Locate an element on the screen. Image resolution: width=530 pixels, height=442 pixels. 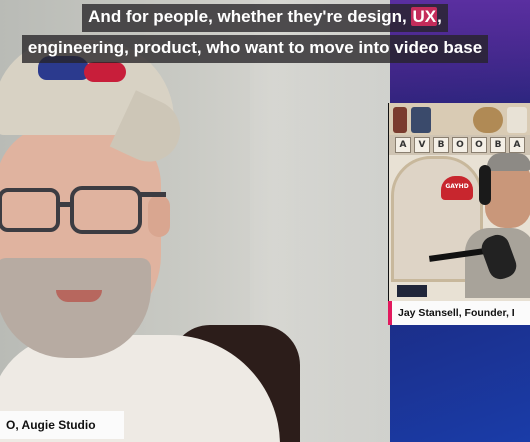
letter-block-row: A V B O O B A is located at coordinates (459, 145).